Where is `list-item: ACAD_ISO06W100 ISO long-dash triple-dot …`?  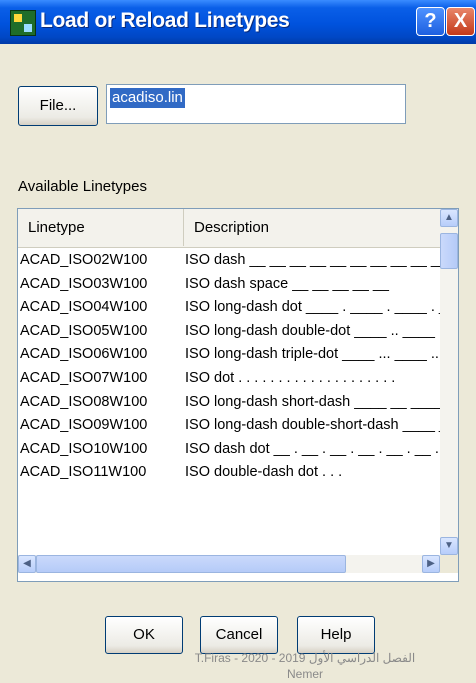 list-item: ACAD_ISO06W100 ISO long-dash triple-dot … is located at coordinates (229, 355).